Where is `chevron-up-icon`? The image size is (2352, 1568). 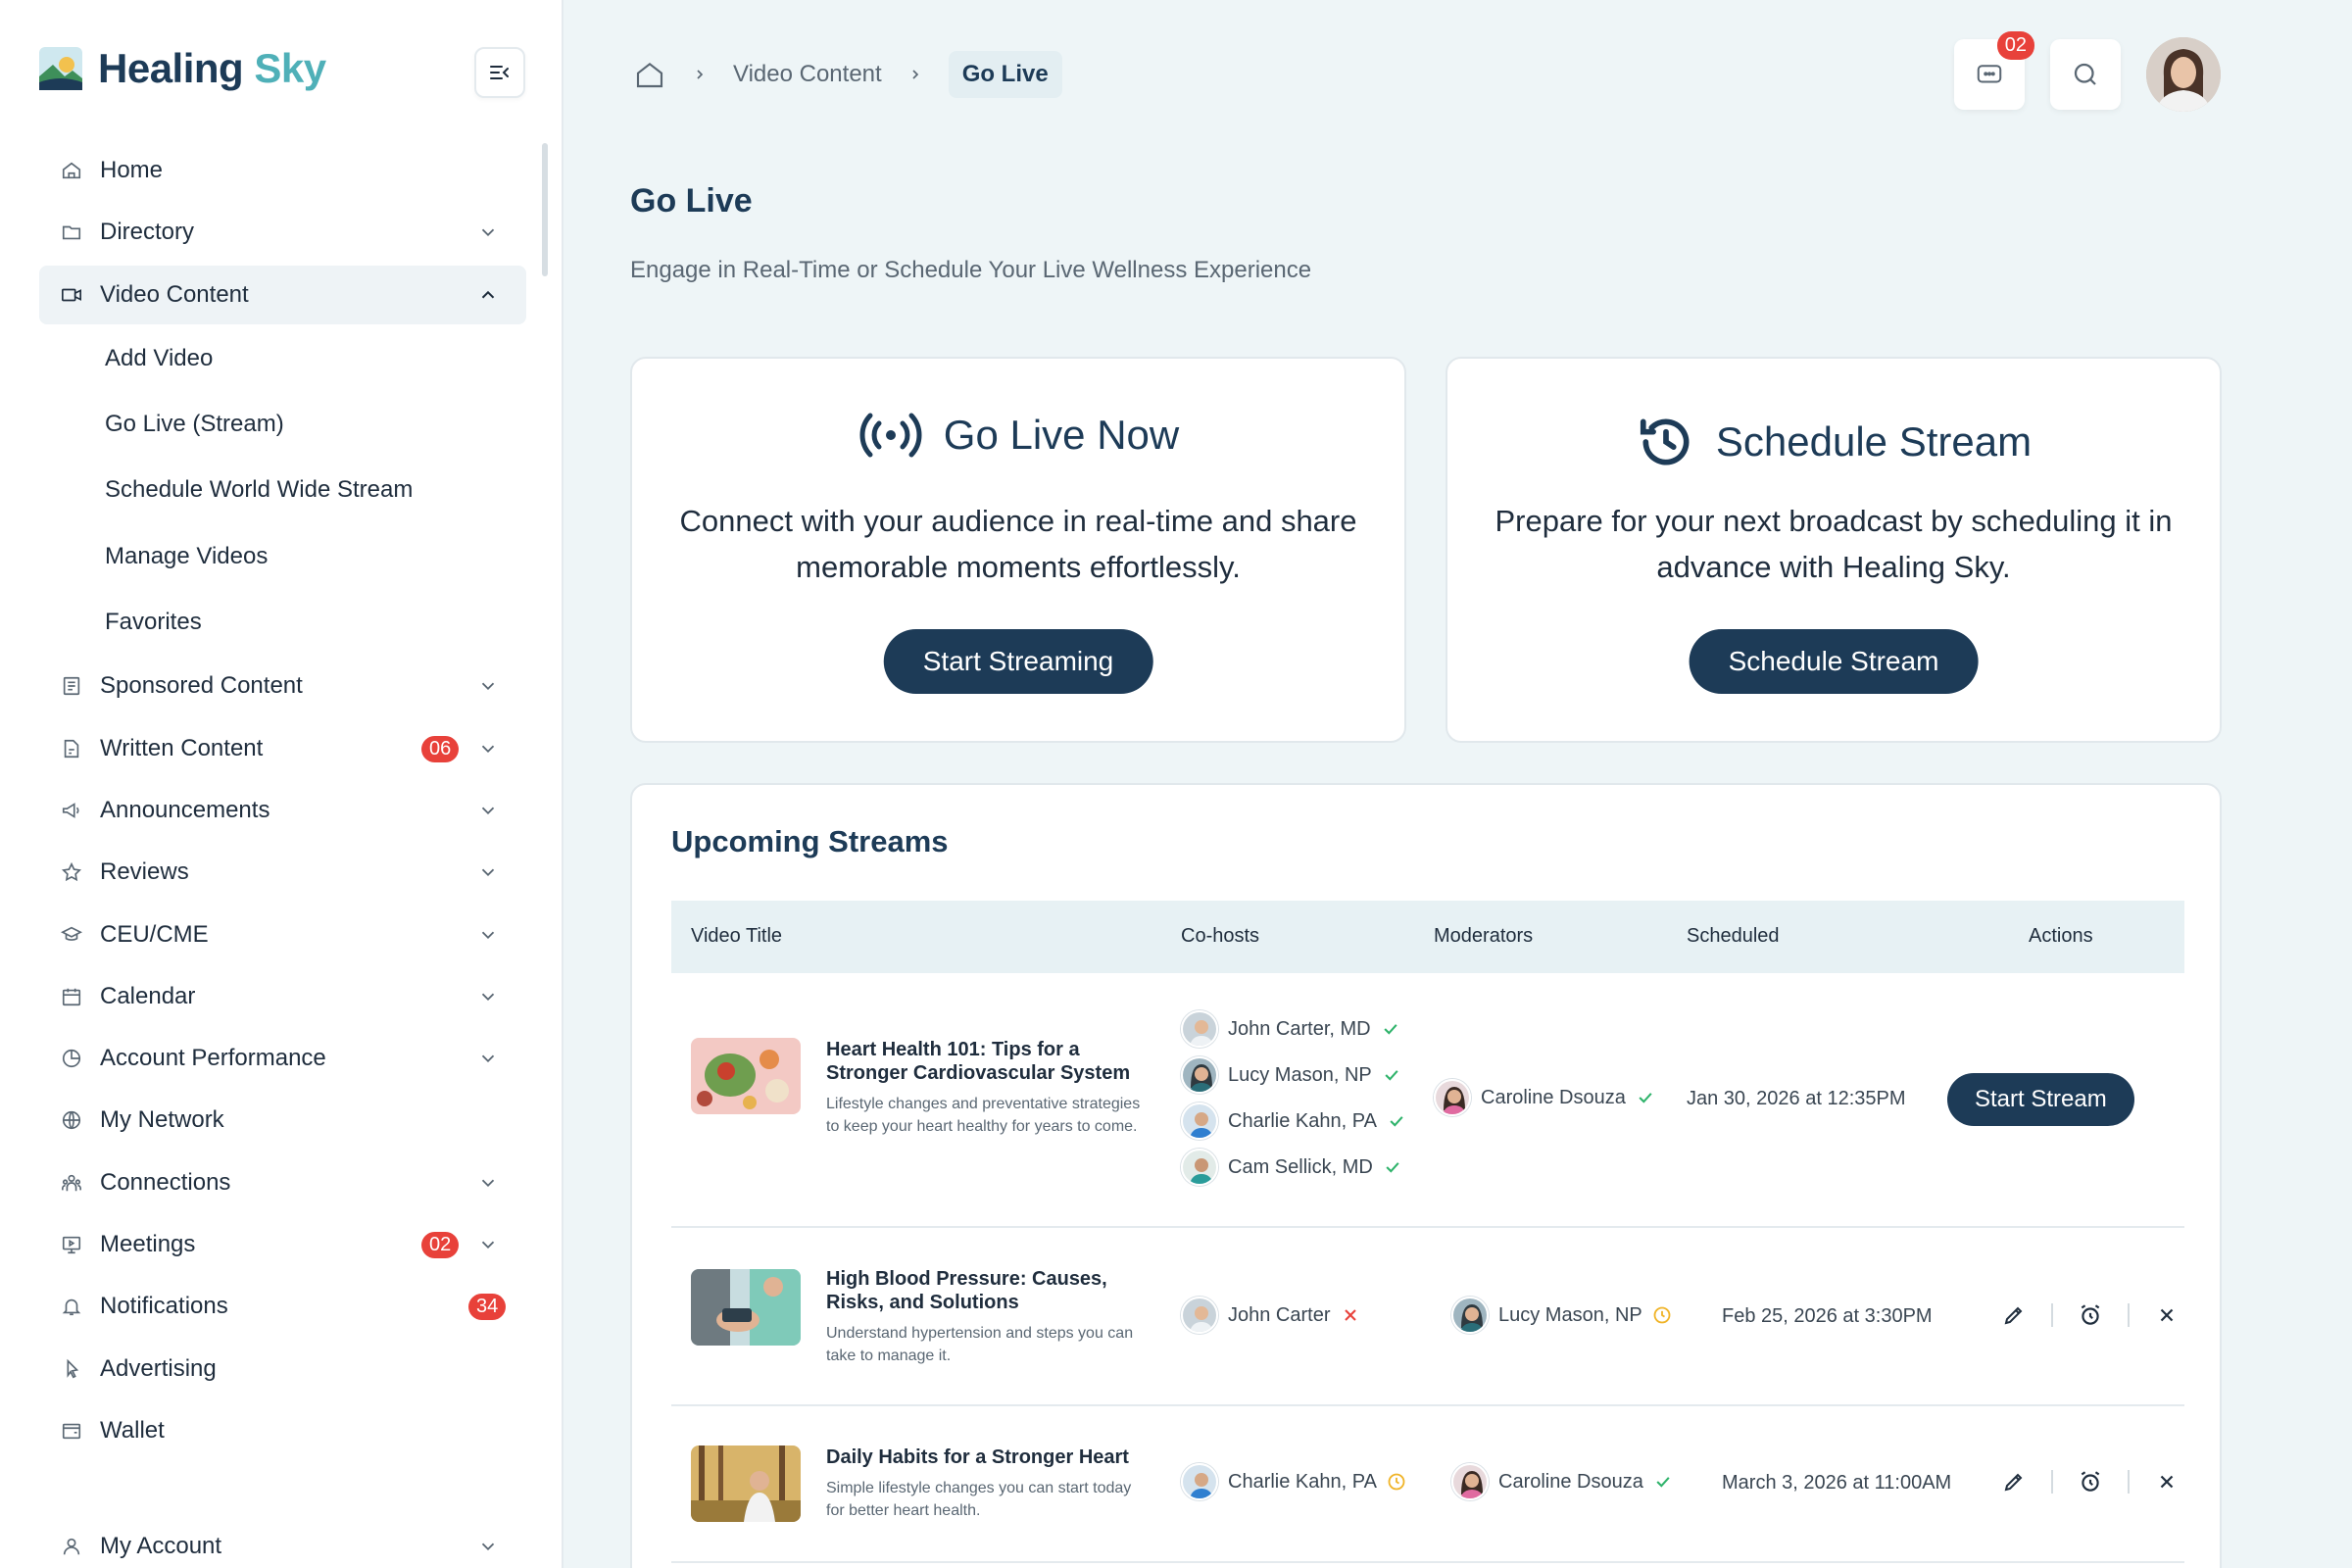 chevron-up-icon is located at coordinates (488, 294).